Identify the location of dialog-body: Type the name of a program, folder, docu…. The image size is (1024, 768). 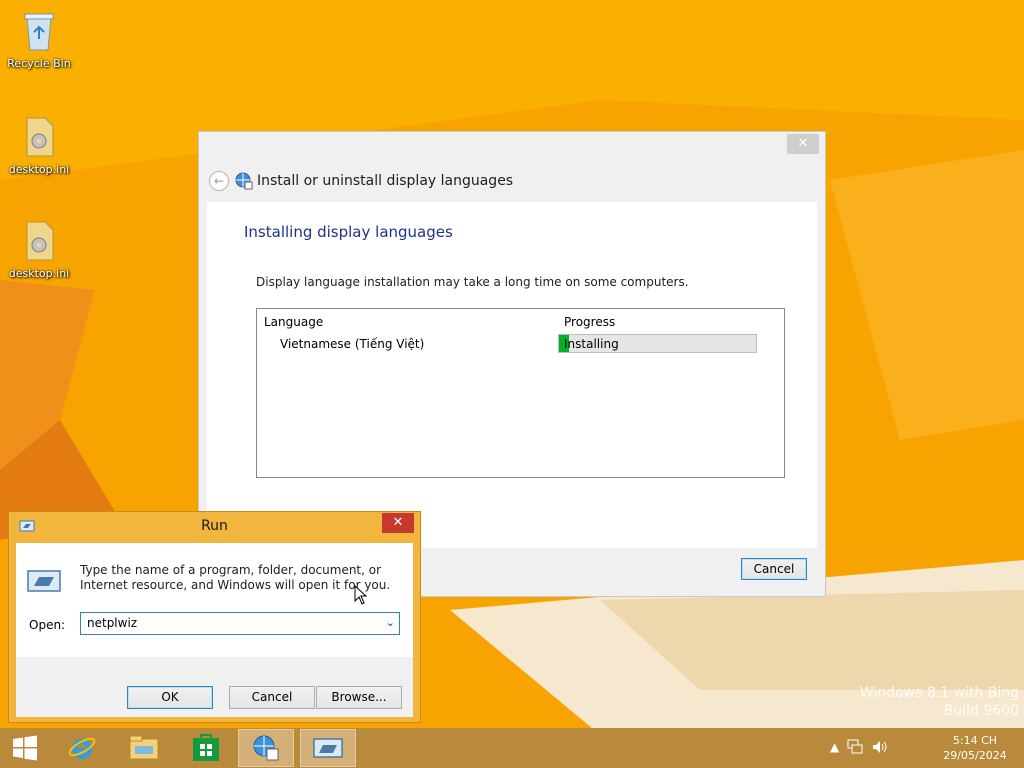
(214, 630).